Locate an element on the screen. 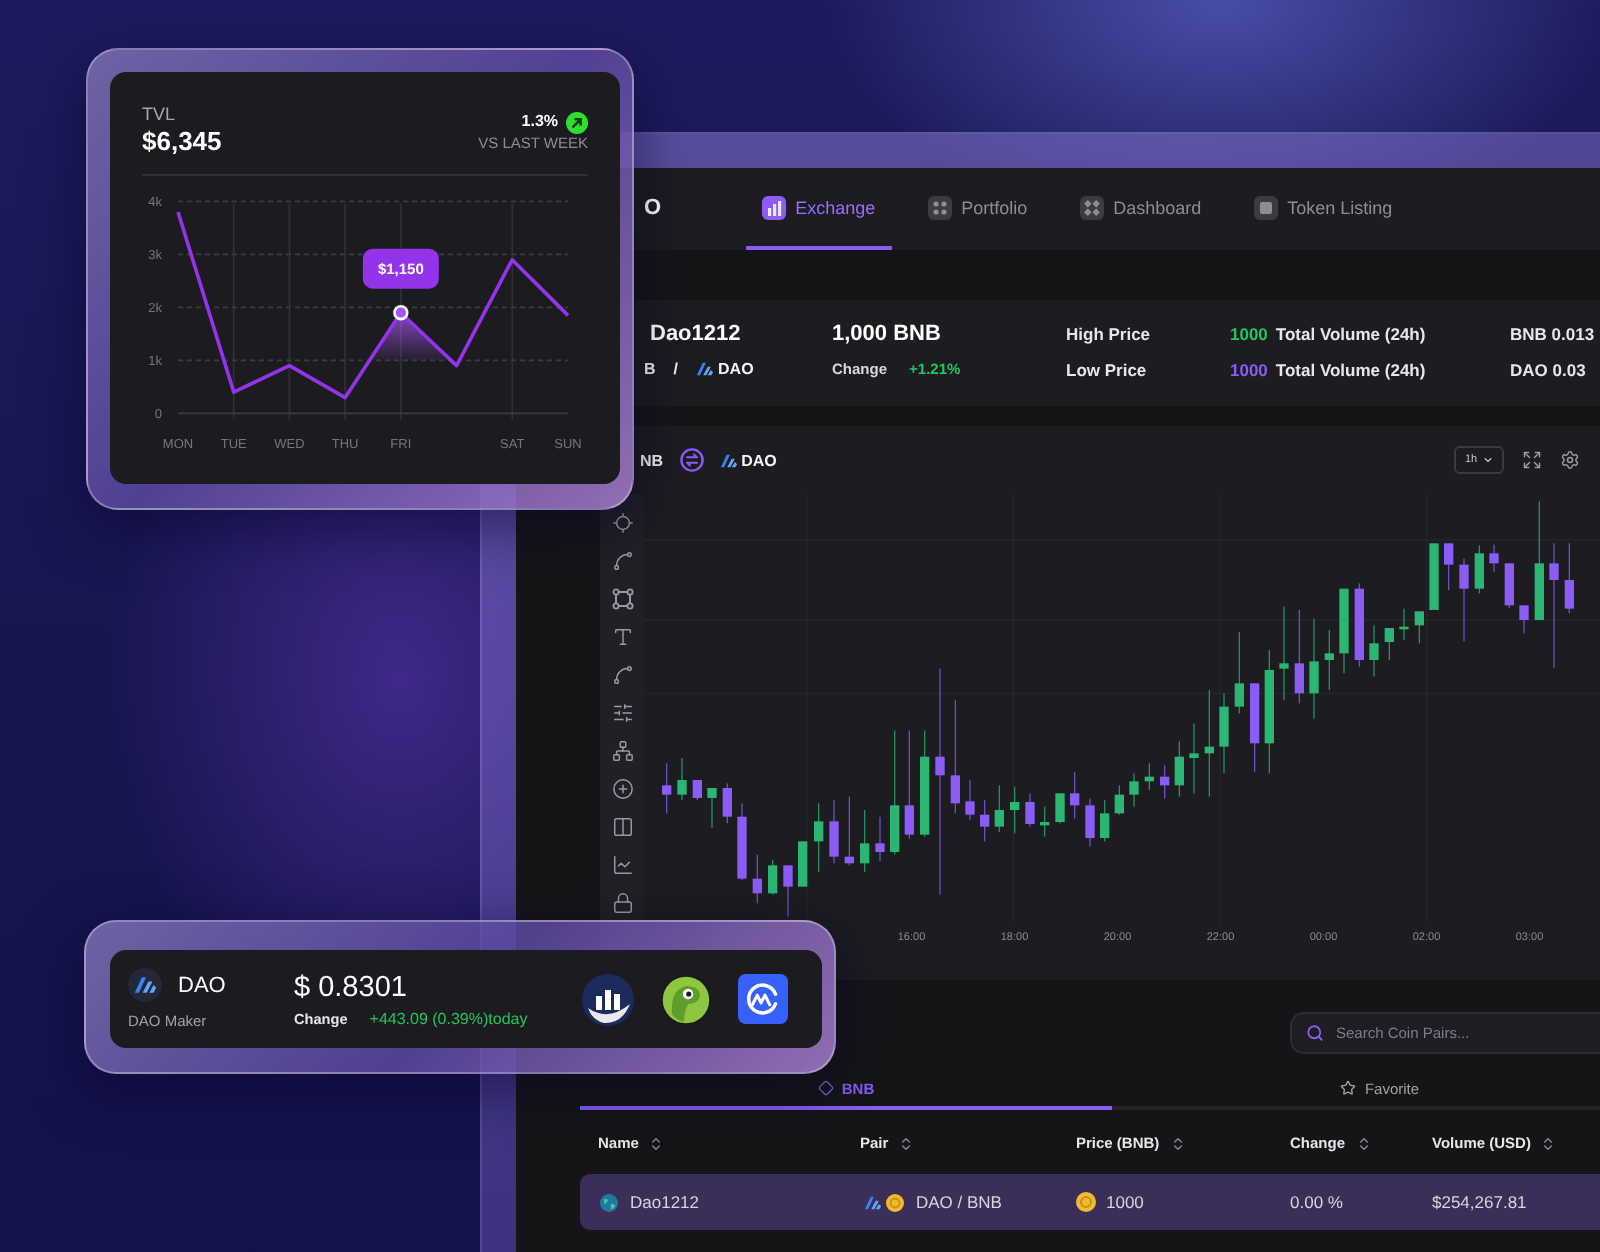 This screenshot has height=1252, width=1600. nav-tab: Portfolio is located at coordinates (977, 209).